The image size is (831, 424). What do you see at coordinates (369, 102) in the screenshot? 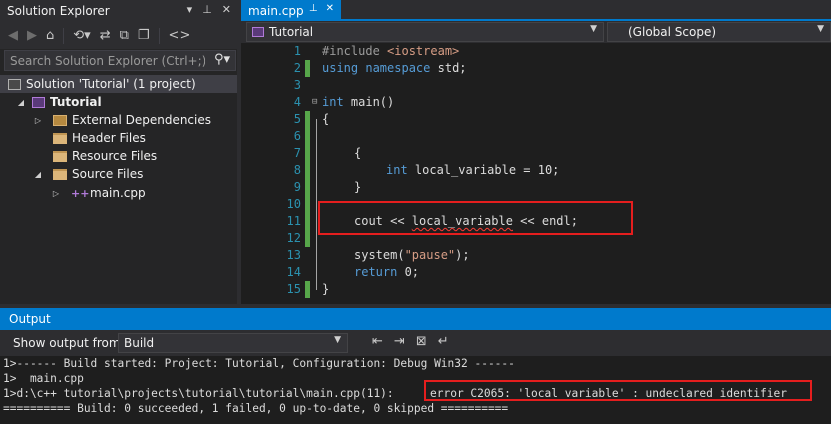
I see `code-token: main()` at bounding box center [369, 102].